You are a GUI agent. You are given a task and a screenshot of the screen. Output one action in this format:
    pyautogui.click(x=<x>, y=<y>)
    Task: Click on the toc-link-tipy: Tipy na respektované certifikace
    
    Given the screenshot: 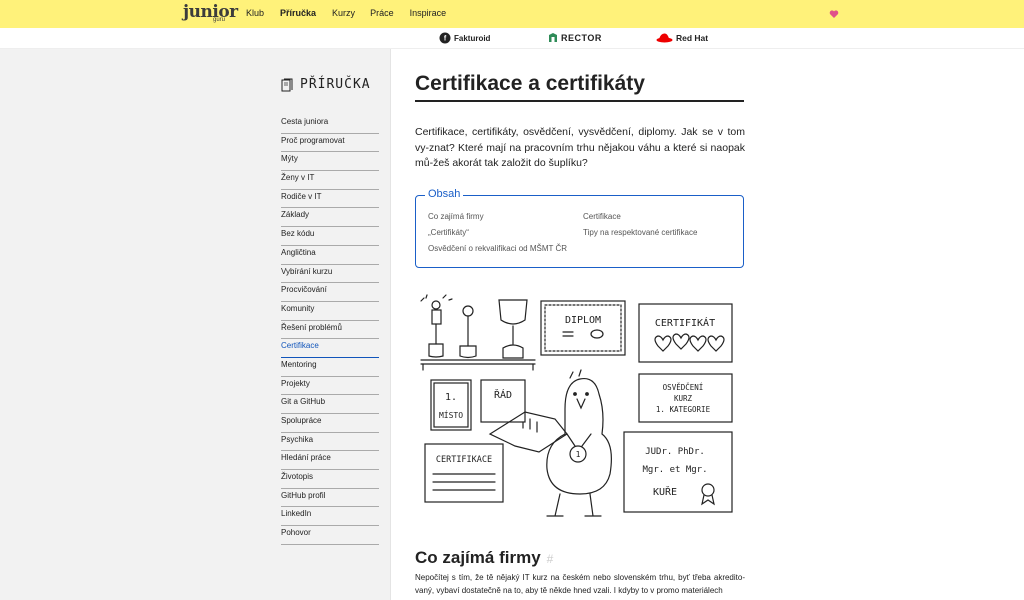 What is the action you would take?
    pyautogui.click(x=640, y=232)
    